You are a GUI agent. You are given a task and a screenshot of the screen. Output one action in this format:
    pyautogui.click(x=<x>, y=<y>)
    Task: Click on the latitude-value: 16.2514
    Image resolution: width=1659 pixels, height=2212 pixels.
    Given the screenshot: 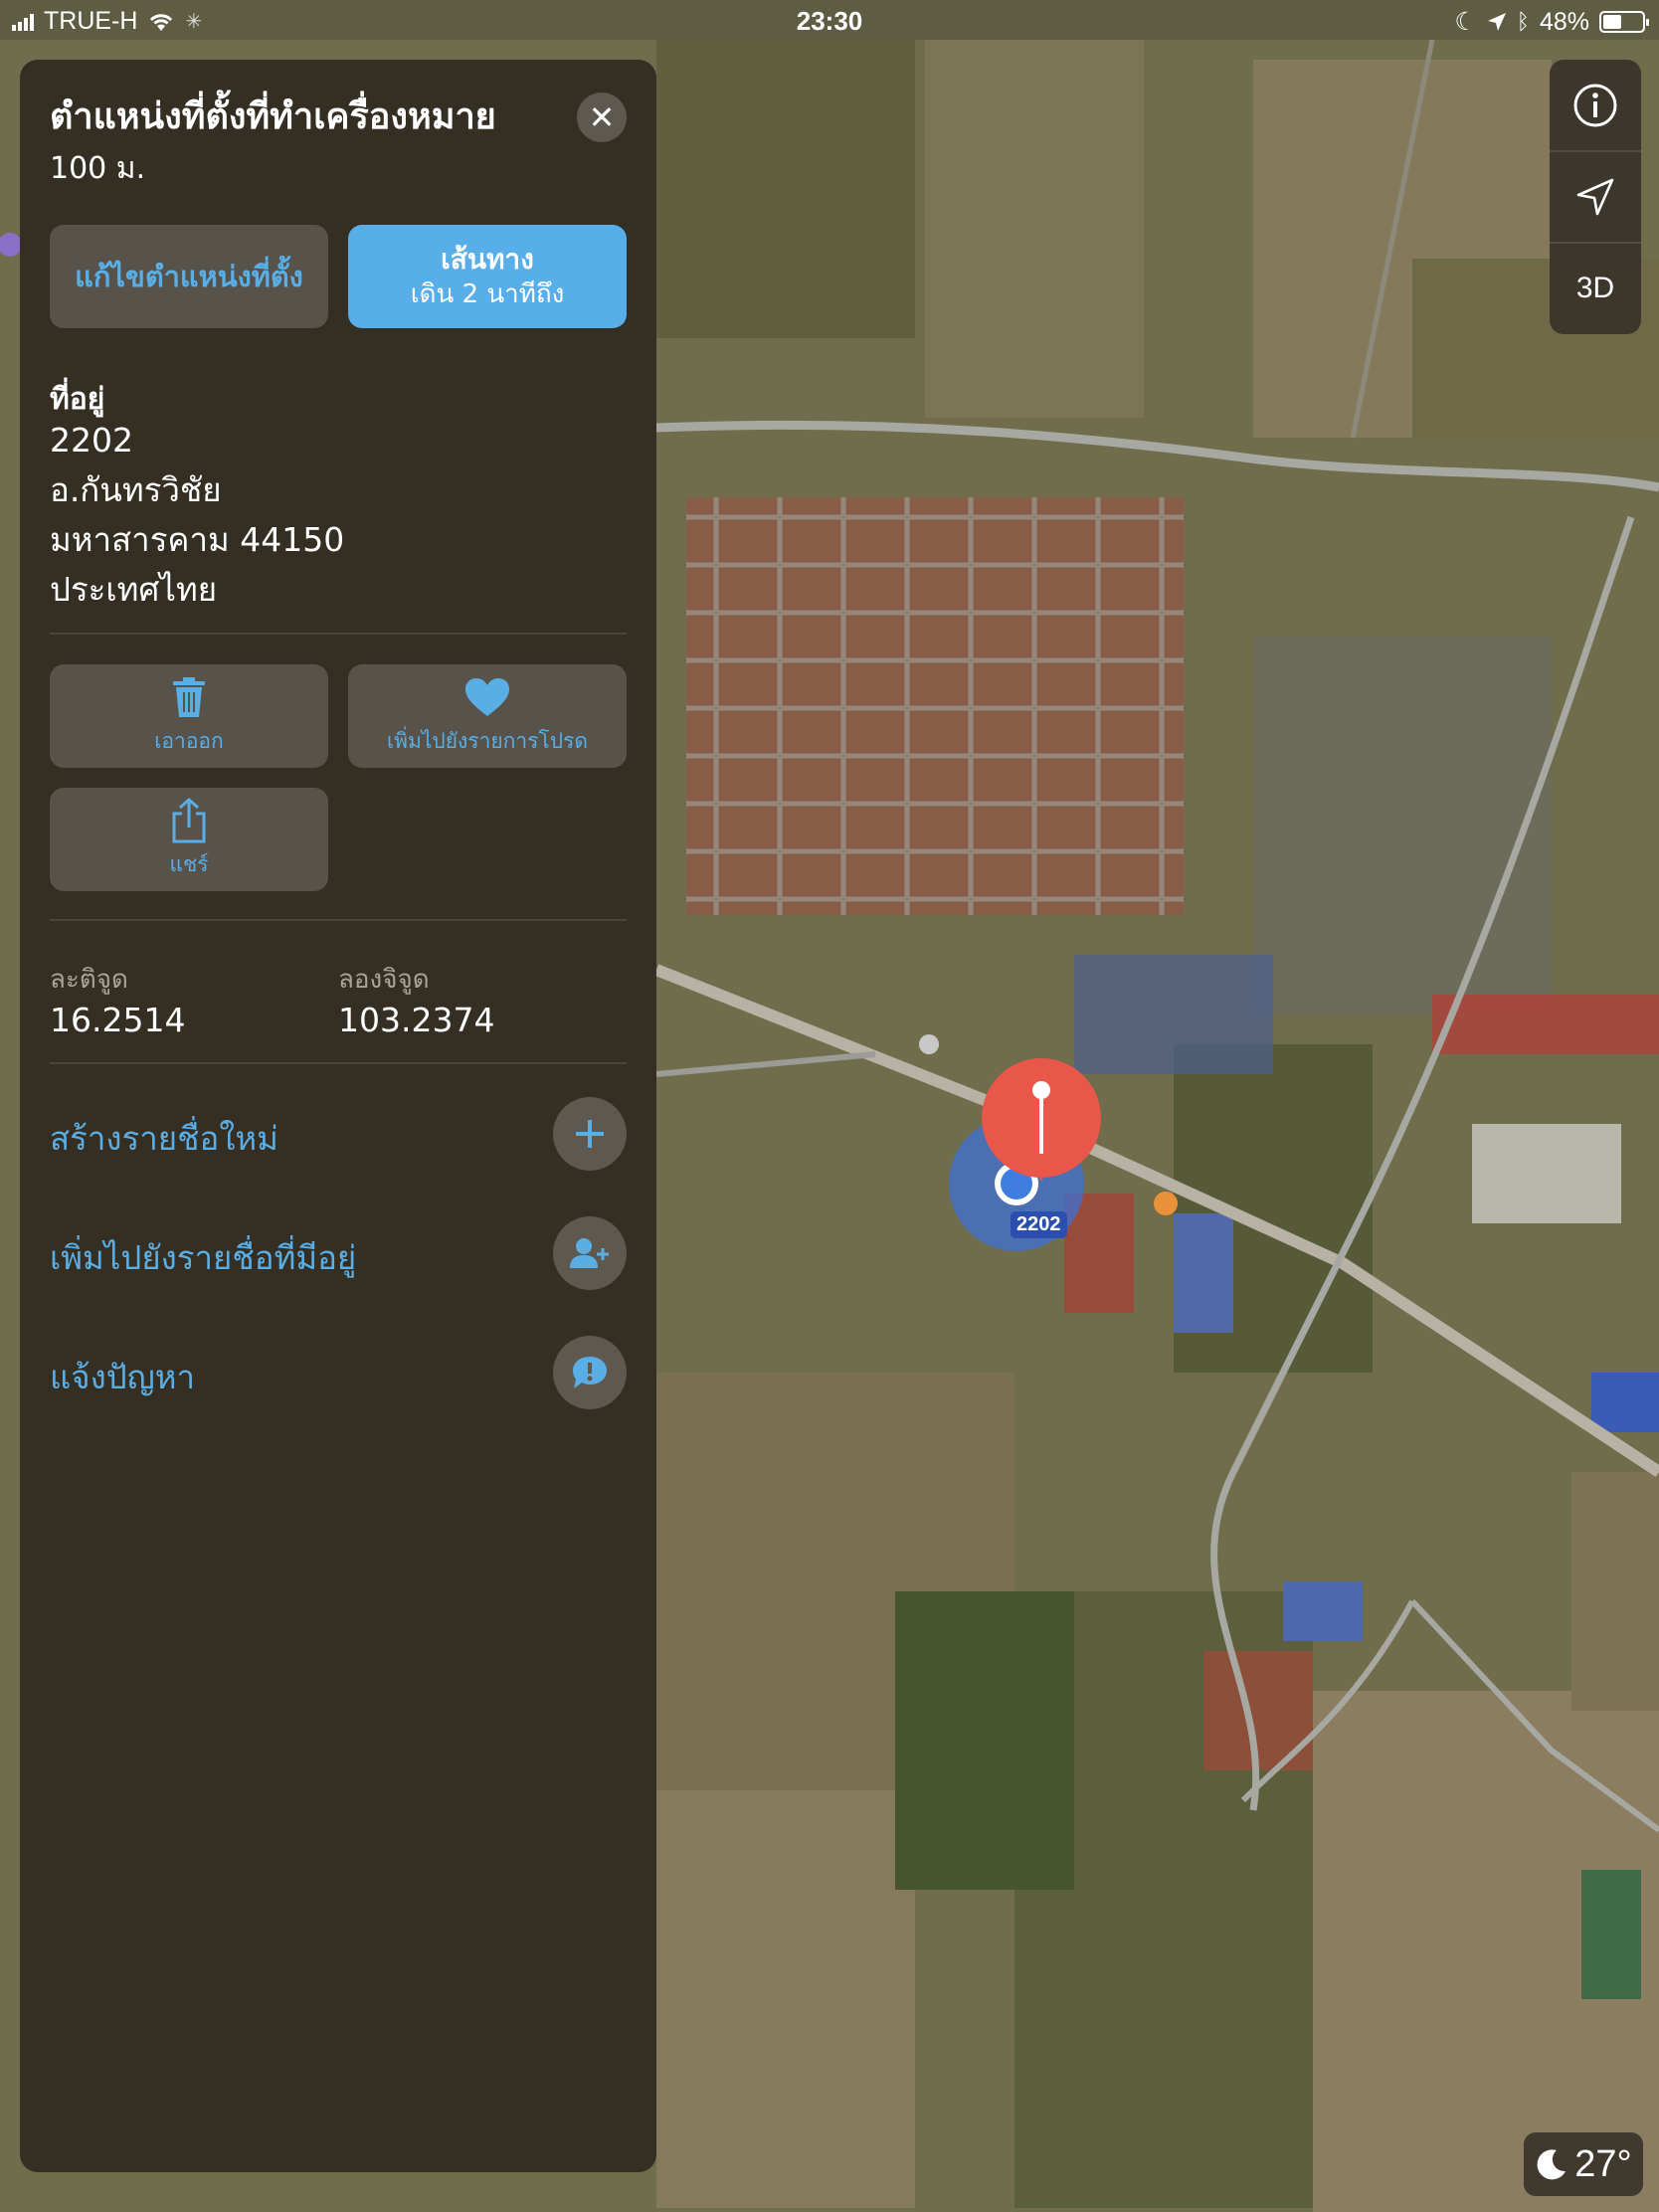 What is the action you would take?
    pyautogui.click(x=118, y=1020)
    